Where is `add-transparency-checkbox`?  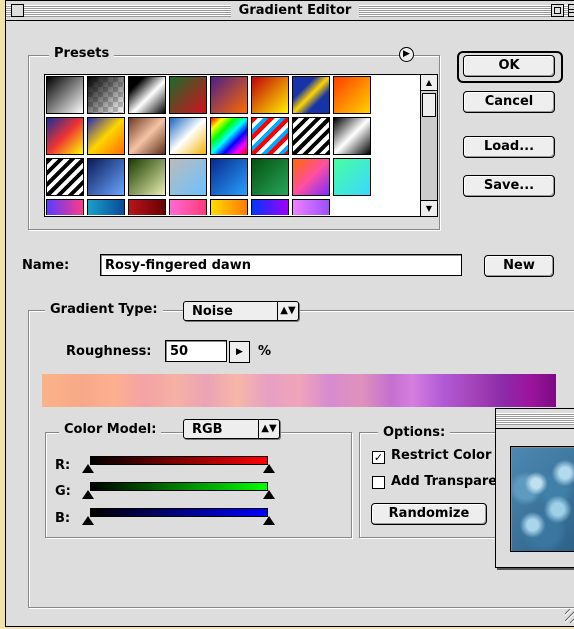 add-transparency-checkbox is located at coordinates (378, 482).